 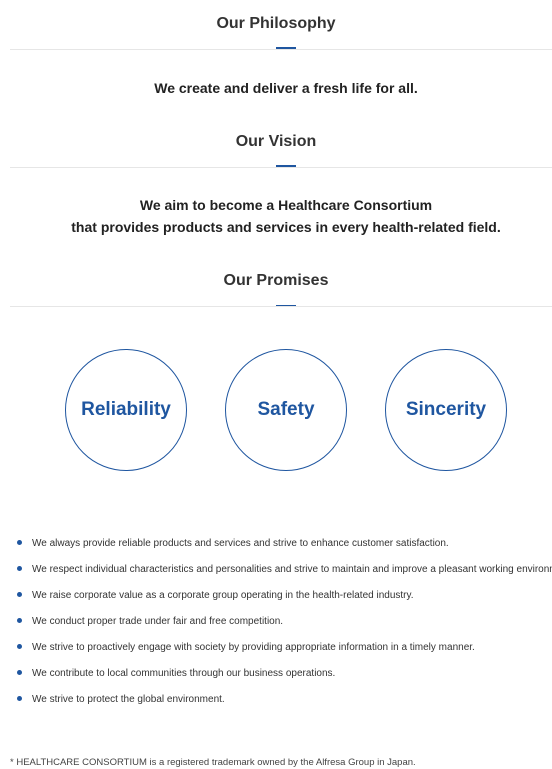 I want to click on sincerity-label: Sincerity, so click(x=446, y=409).